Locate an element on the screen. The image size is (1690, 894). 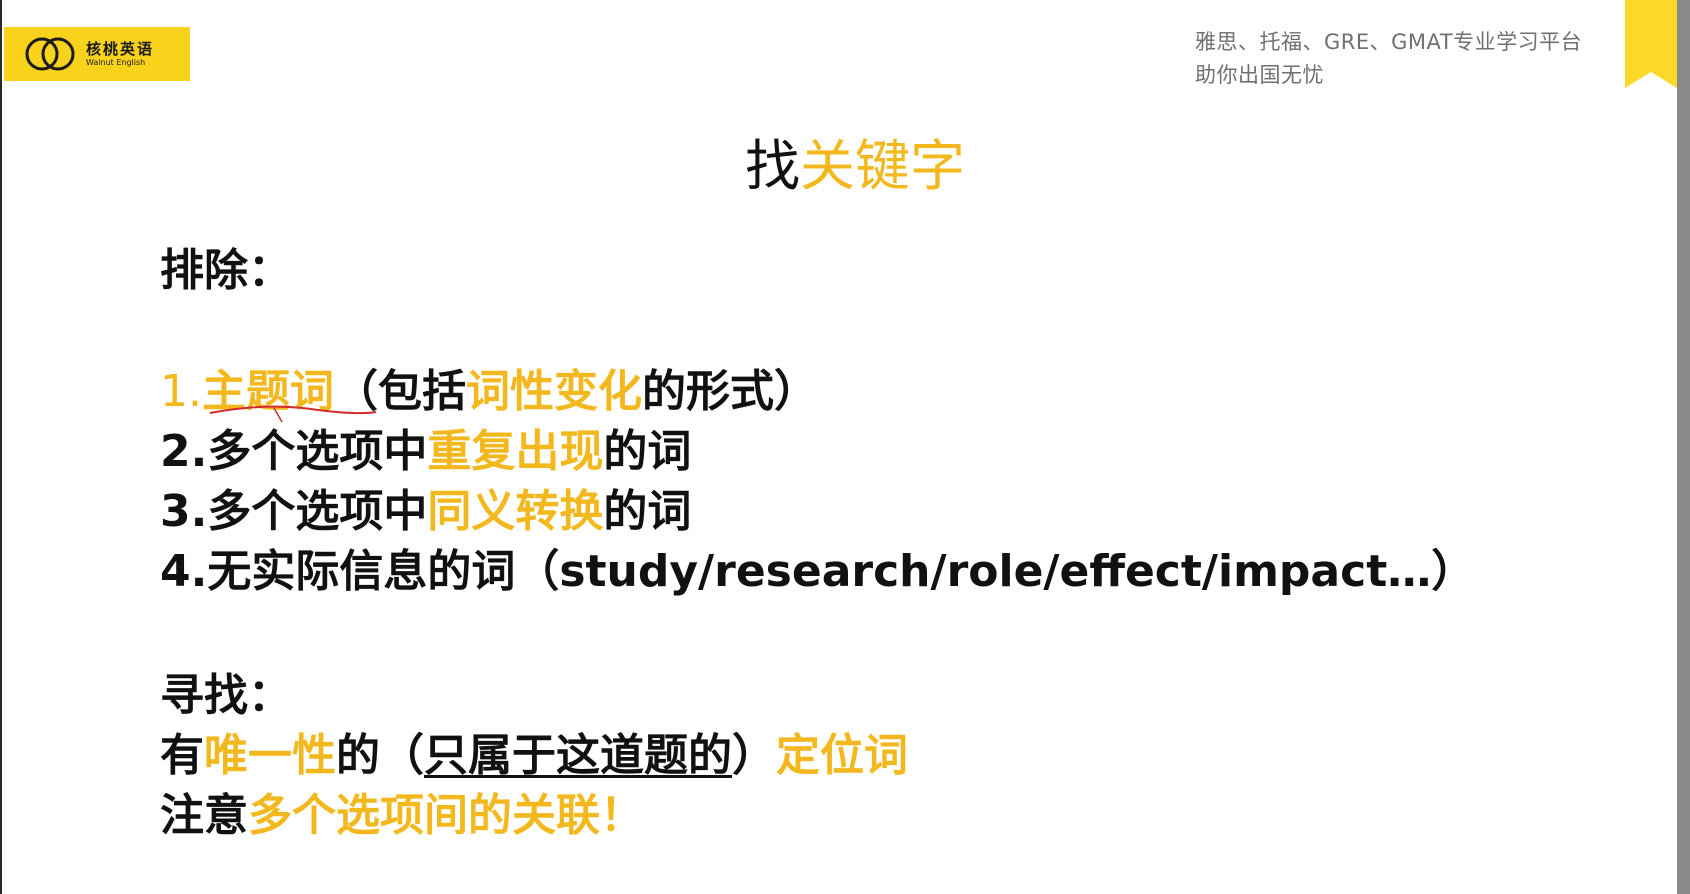
slide-title: 找关键字 is located at coordinates (845, 166).